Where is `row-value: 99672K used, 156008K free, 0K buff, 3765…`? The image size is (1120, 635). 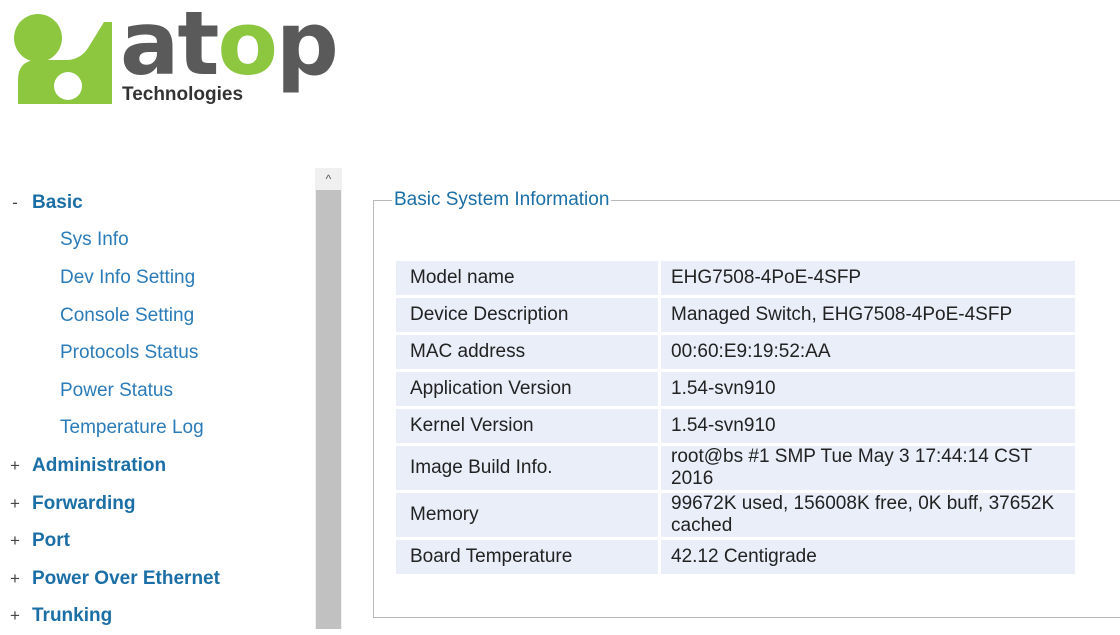 row-value: 99672K used, 156008K free, 0K buff, 3765… is located at coordinates (866, 515).